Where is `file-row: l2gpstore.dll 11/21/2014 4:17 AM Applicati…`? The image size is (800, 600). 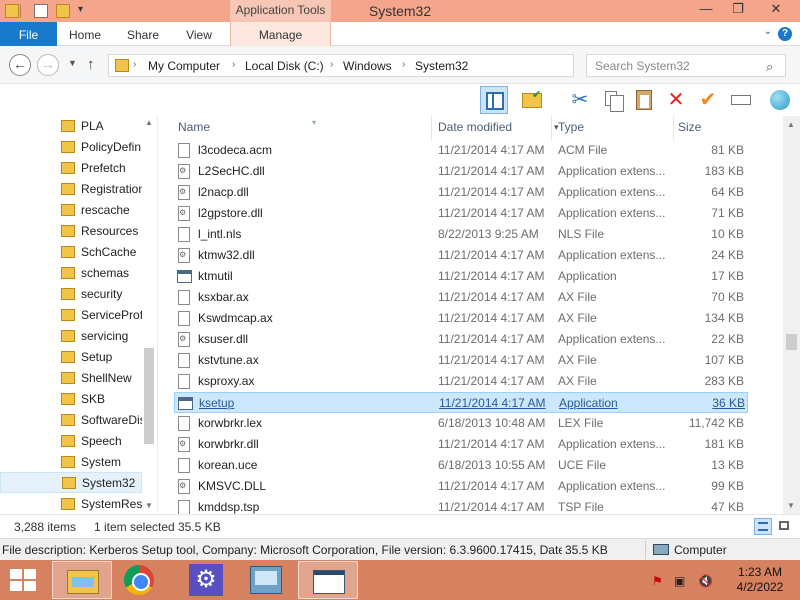
file-row: l2gpstore.dll 11/21/2014 4:17 AM Applicati… is located at coordinates (461, 213).